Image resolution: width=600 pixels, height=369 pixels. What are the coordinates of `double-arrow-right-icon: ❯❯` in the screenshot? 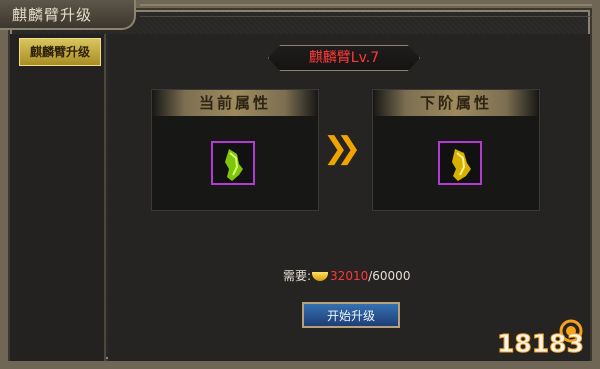 It's located at (342, 148).